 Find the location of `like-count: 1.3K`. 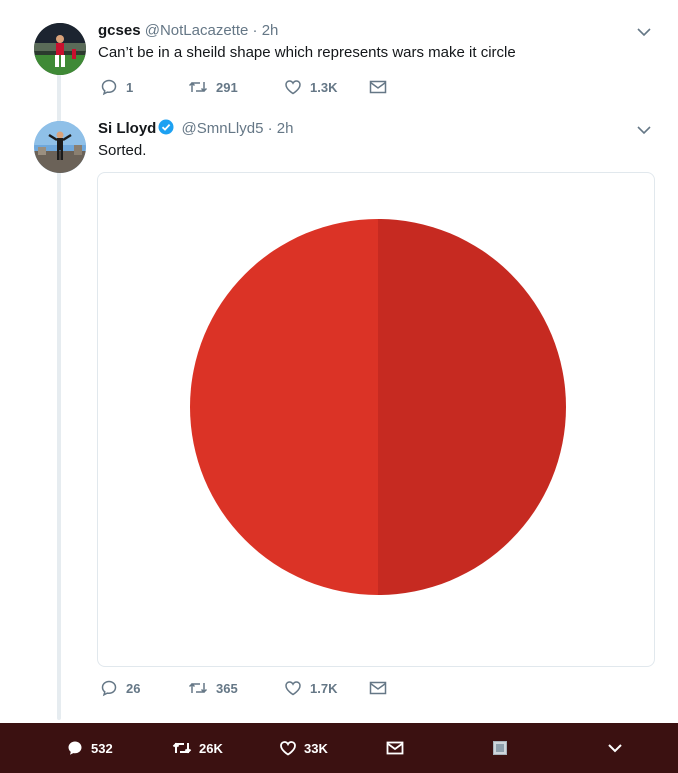

like-count: 1.3K is located at coordinates (324, 87).